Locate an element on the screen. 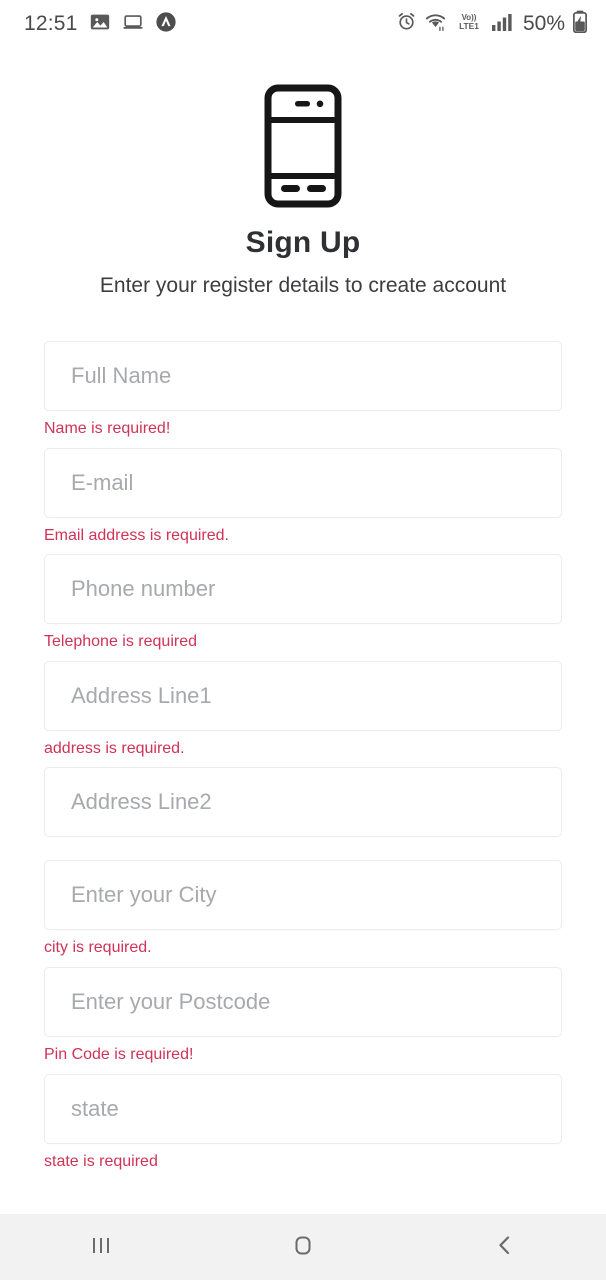 This screenshot has height=1280, width=606. system-navigation-bar is located at coordinates (303, 1247).